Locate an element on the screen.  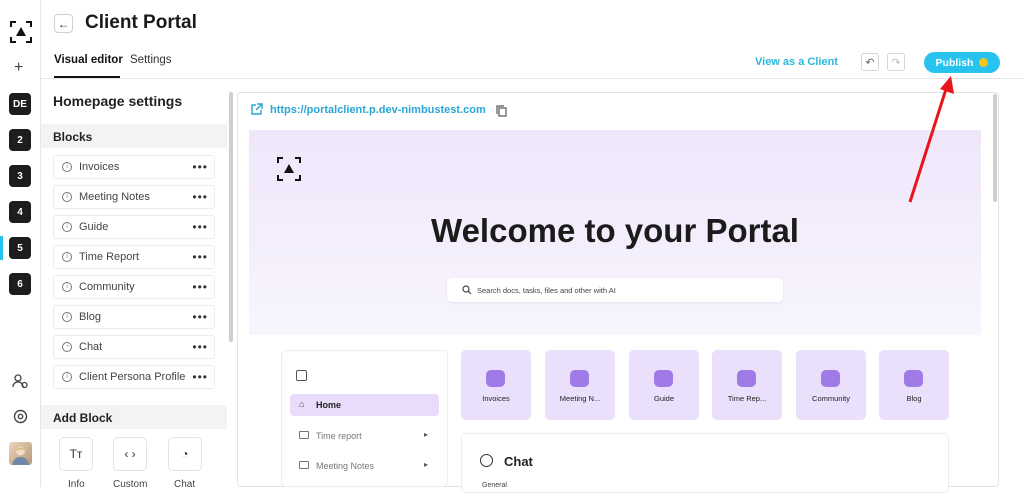
add-chat-block-button: ◔ is located at coordinates (185, 454).